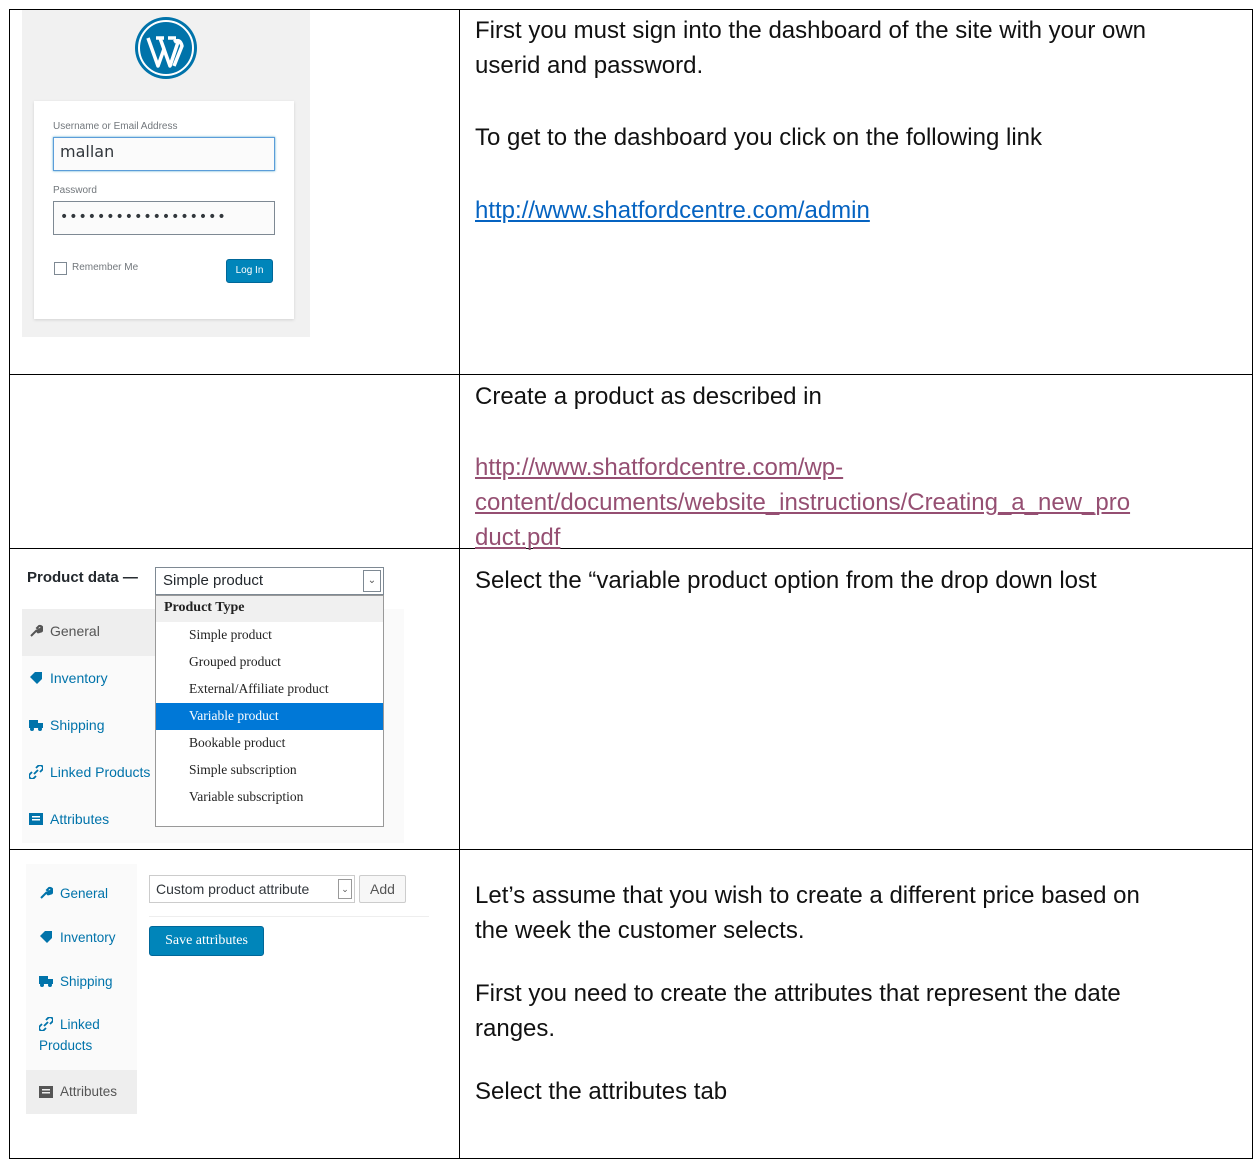 This screenshot has height=1159, width=1253. I want to click on instructions-link-part1: http://www.shatfordcentre.com/wp-, so click(659, 467).